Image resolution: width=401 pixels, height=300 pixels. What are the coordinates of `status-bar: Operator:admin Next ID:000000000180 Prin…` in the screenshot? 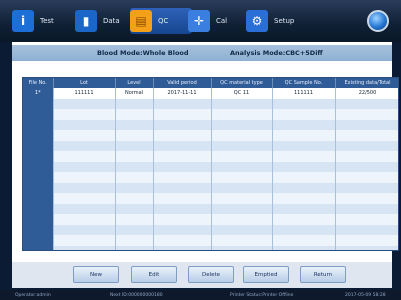 It's located at (200, 295).